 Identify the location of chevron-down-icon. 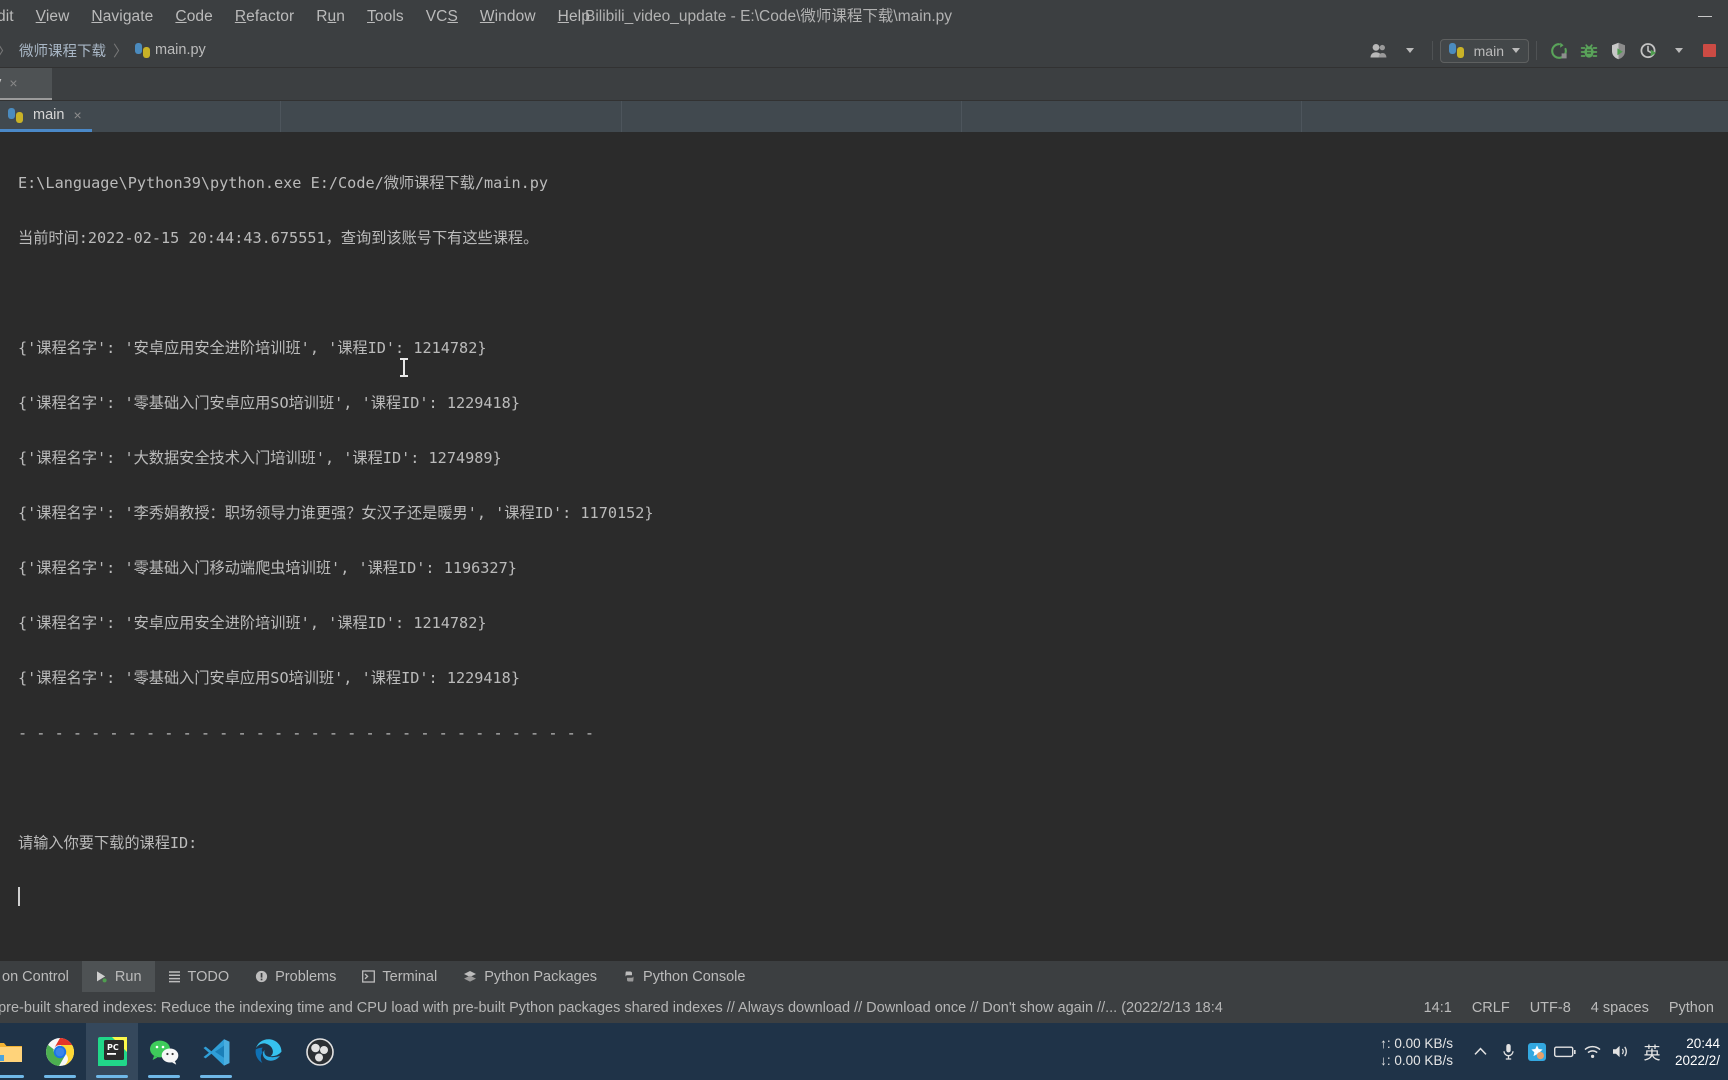
(1516, 50).